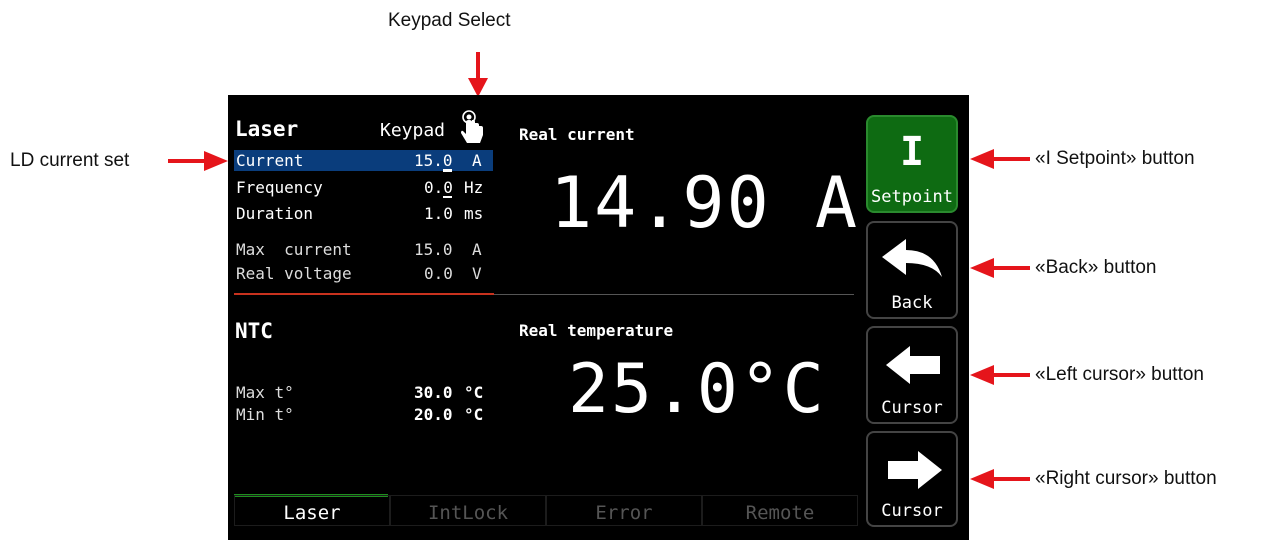 This screenshot has width=1287, height=540. Describe the element at coordinates (474, 392) in the screenshot. I see `ntc-unit-max-t: °C` at that location.